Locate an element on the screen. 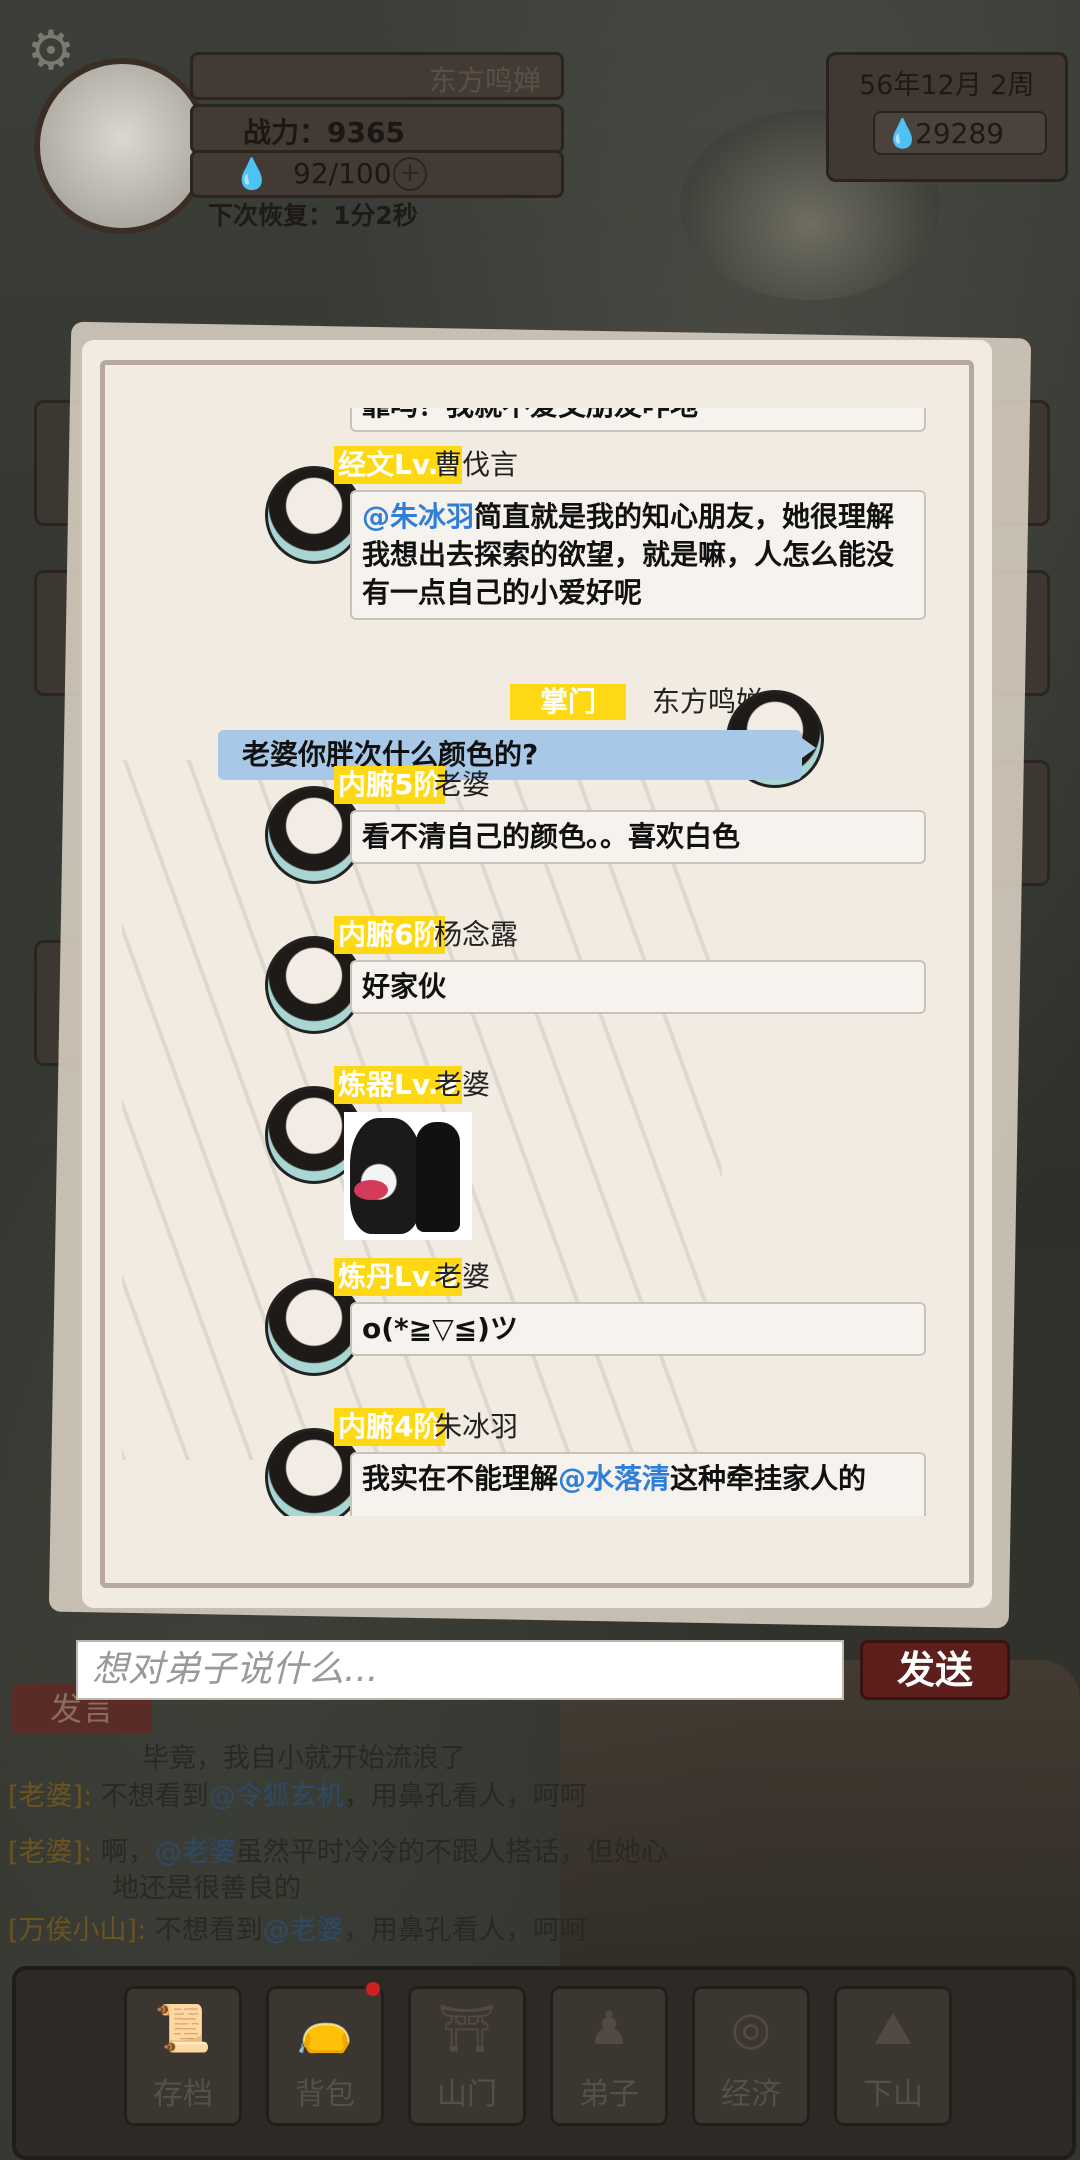 This screenshot has width=1080, height=2160. stamina-value: 92/100 is located at coordinates (342, 173).